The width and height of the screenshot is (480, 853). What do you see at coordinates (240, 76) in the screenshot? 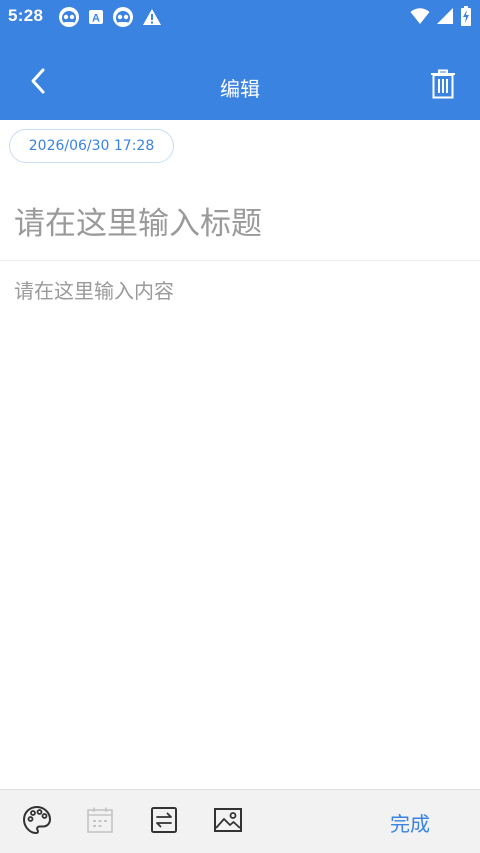
I see `app-bar: 编辑` at bounding box center [240, 76].